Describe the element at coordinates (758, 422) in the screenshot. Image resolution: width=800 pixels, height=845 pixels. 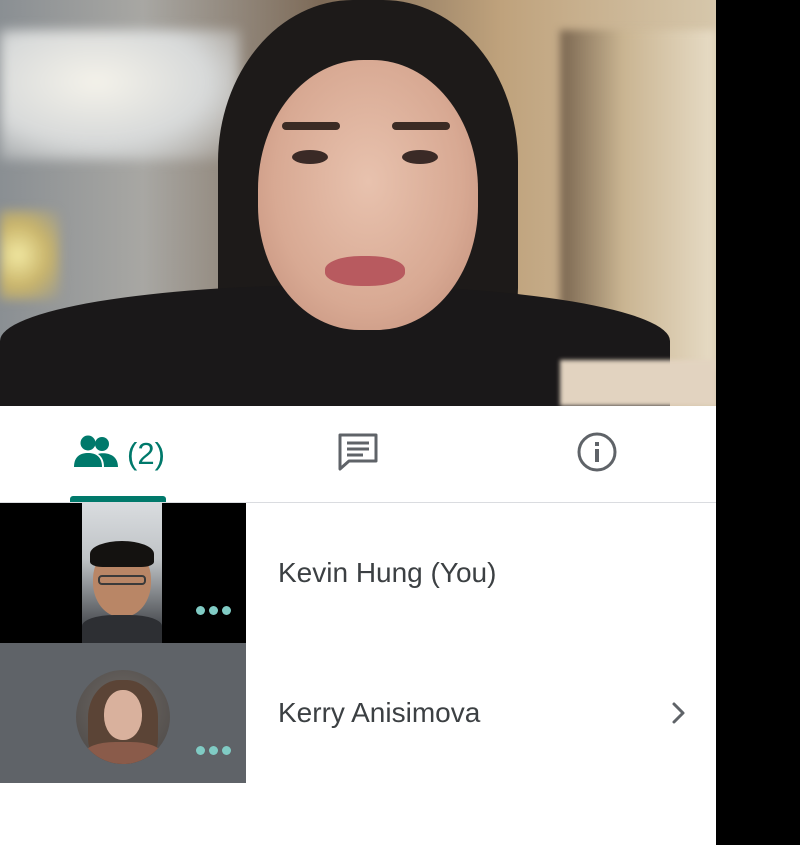
I see `right-black-bar` at that location.